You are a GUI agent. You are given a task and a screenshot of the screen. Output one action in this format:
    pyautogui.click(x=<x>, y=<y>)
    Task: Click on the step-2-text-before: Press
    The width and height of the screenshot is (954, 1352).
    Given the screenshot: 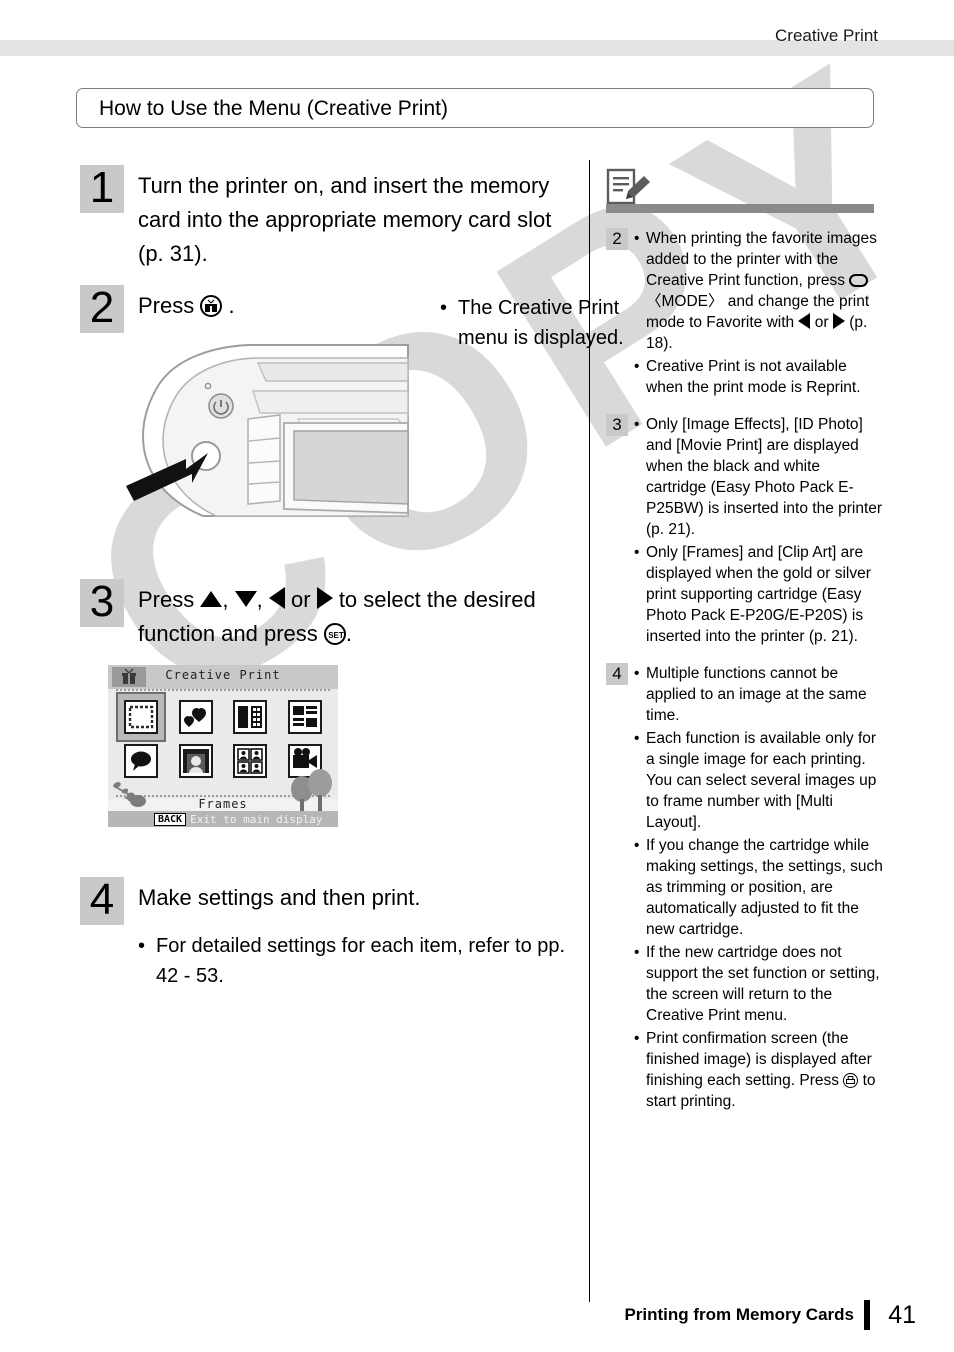 What is the action you would take?
    pyautogui.click(x=166, y=305)
    